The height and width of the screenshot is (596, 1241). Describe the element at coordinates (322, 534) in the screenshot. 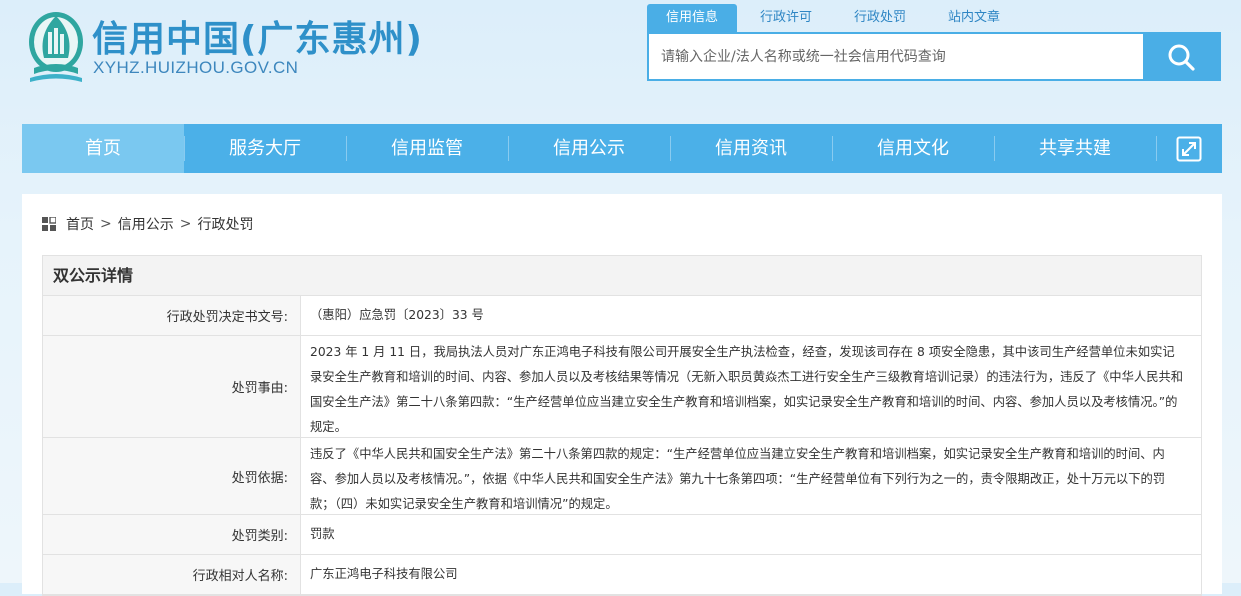

I see `row-value: 罚款` at that location.